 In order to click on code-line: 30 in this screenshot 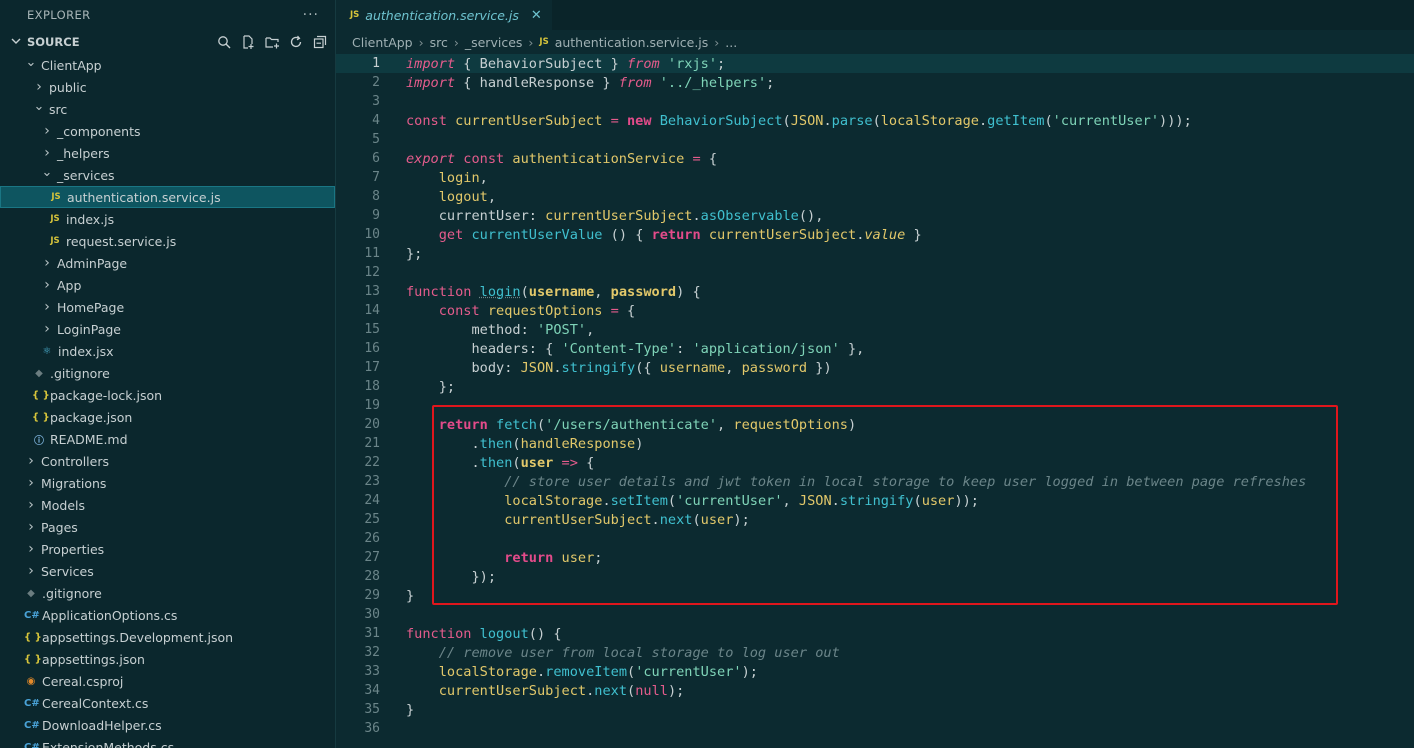, I will do `click(875, 614)`.